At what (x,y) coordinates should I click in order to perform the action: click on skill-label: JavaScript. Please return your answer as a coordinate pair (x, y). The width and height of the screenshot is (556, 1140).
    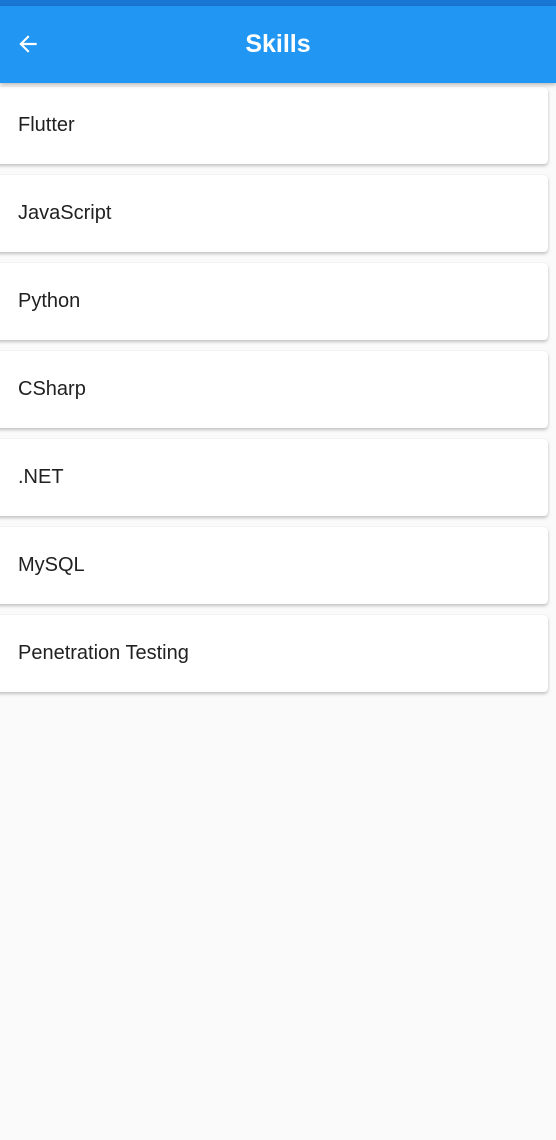
    Looking at the image, I should click on (65, 213).